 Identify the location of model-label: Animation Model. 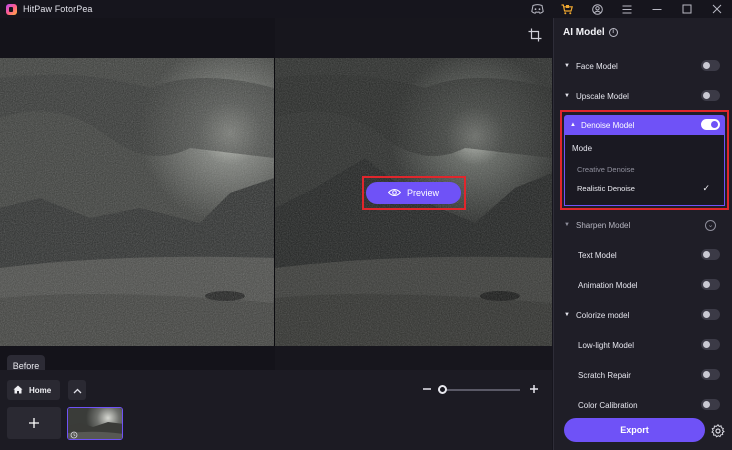
(608, 285).